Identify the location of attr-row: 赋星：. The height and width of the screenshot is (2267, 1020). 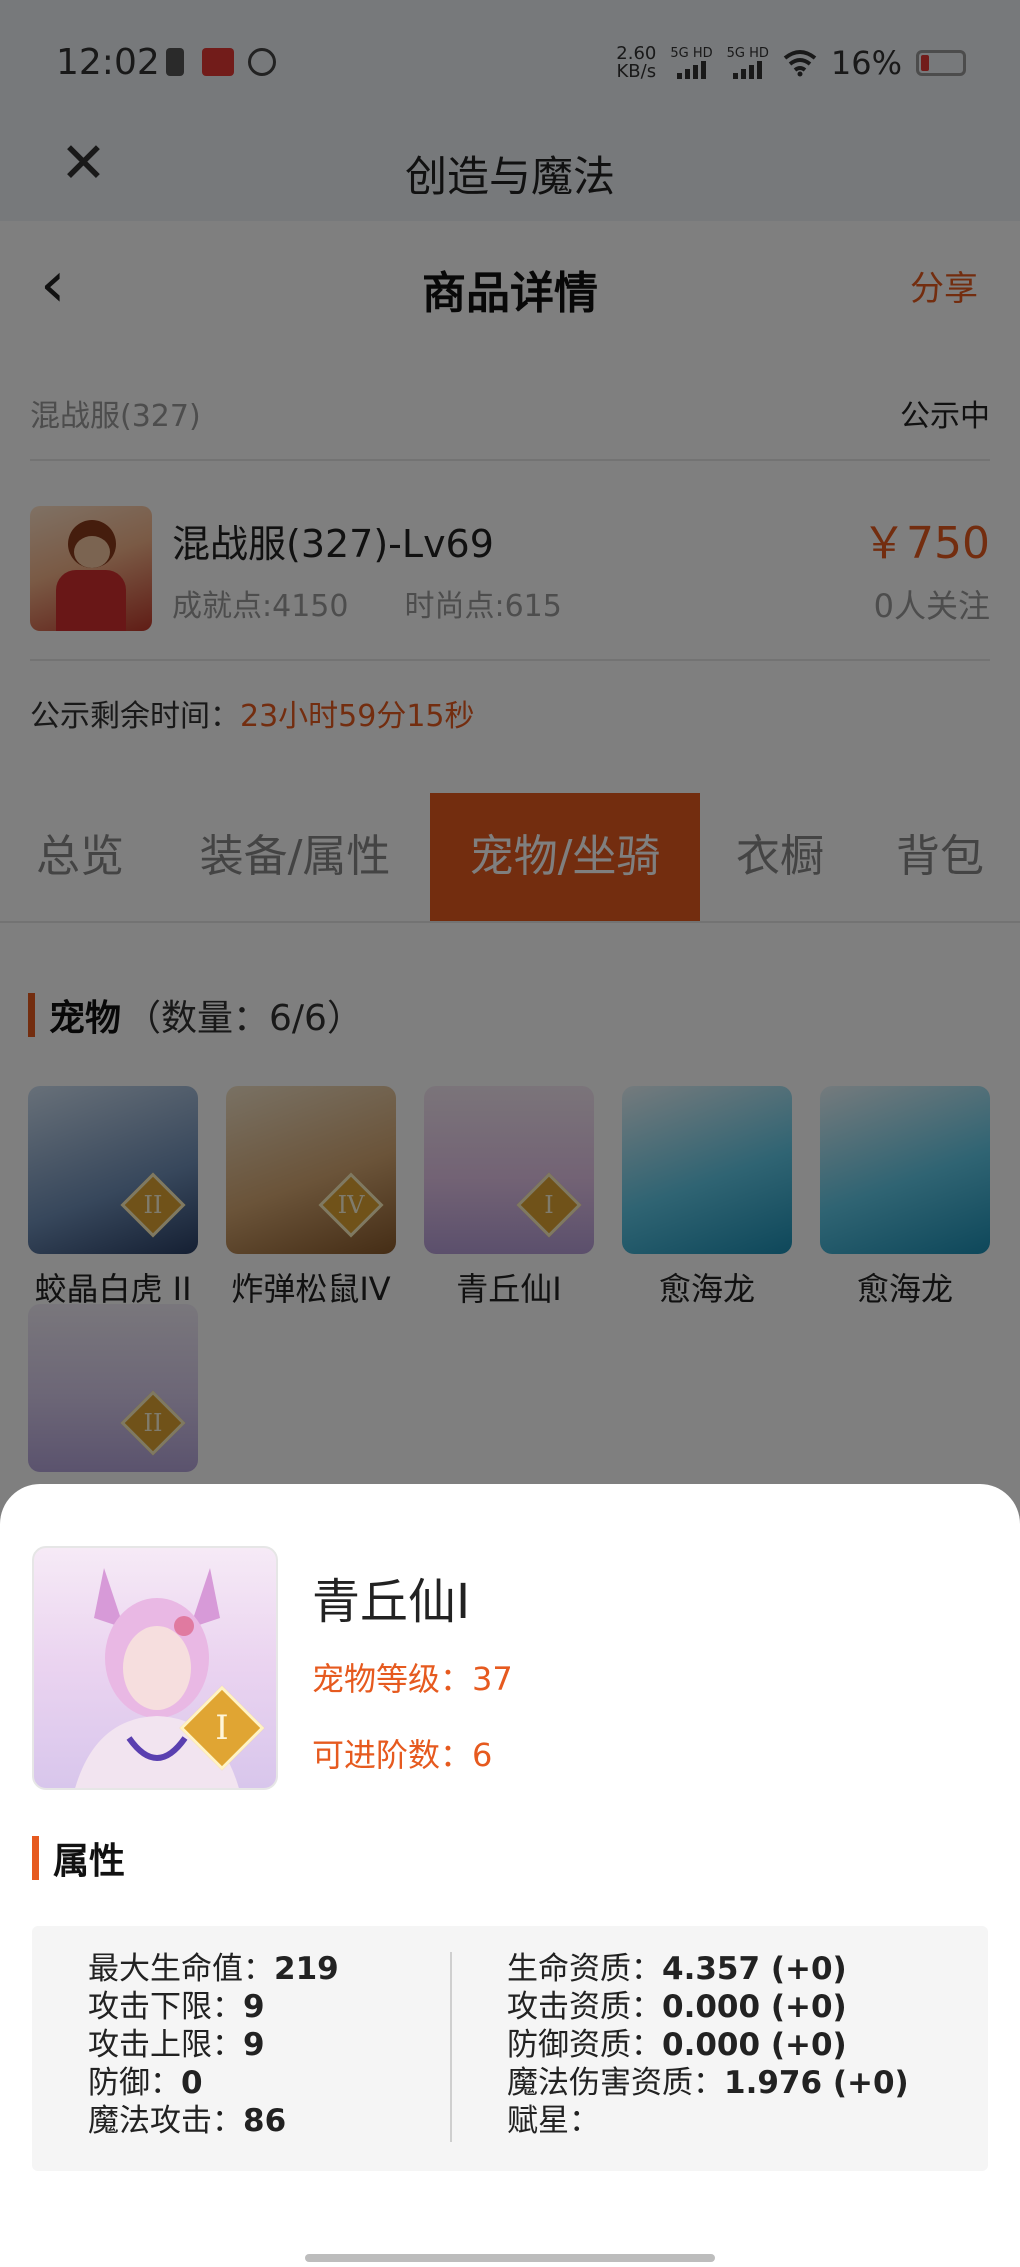
(553, 2121).